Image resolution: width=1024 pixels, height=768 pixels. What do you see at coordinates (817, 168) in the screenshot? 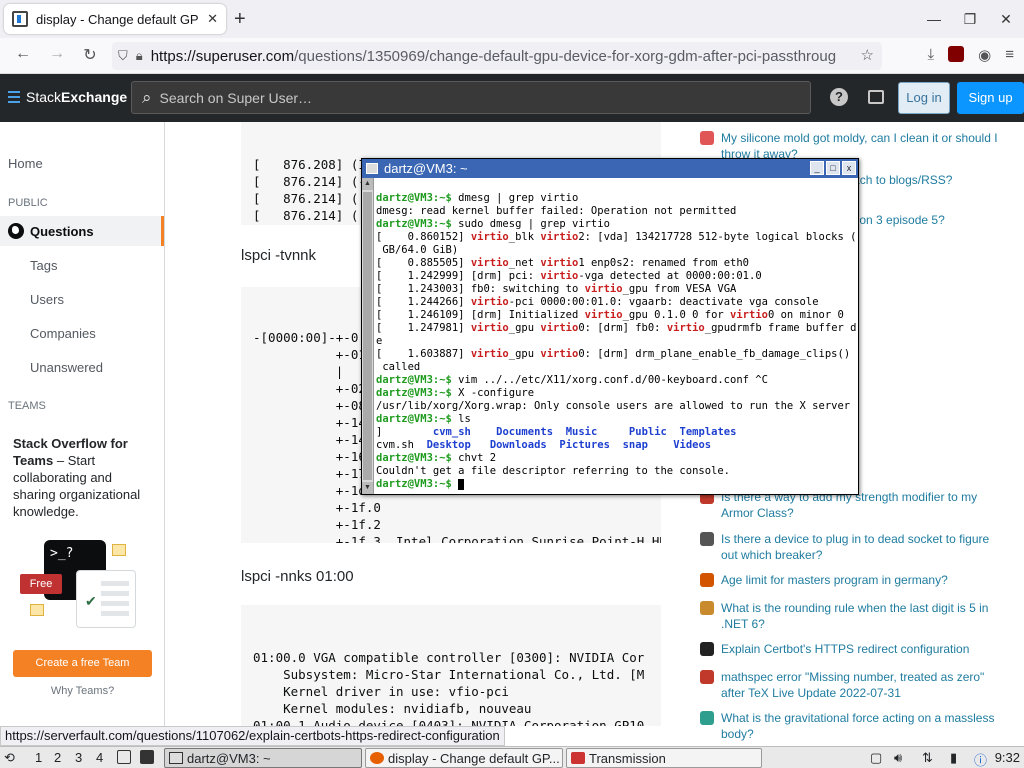
I see `terminal-minimize-icon: _` at bounding box center [817, 168].